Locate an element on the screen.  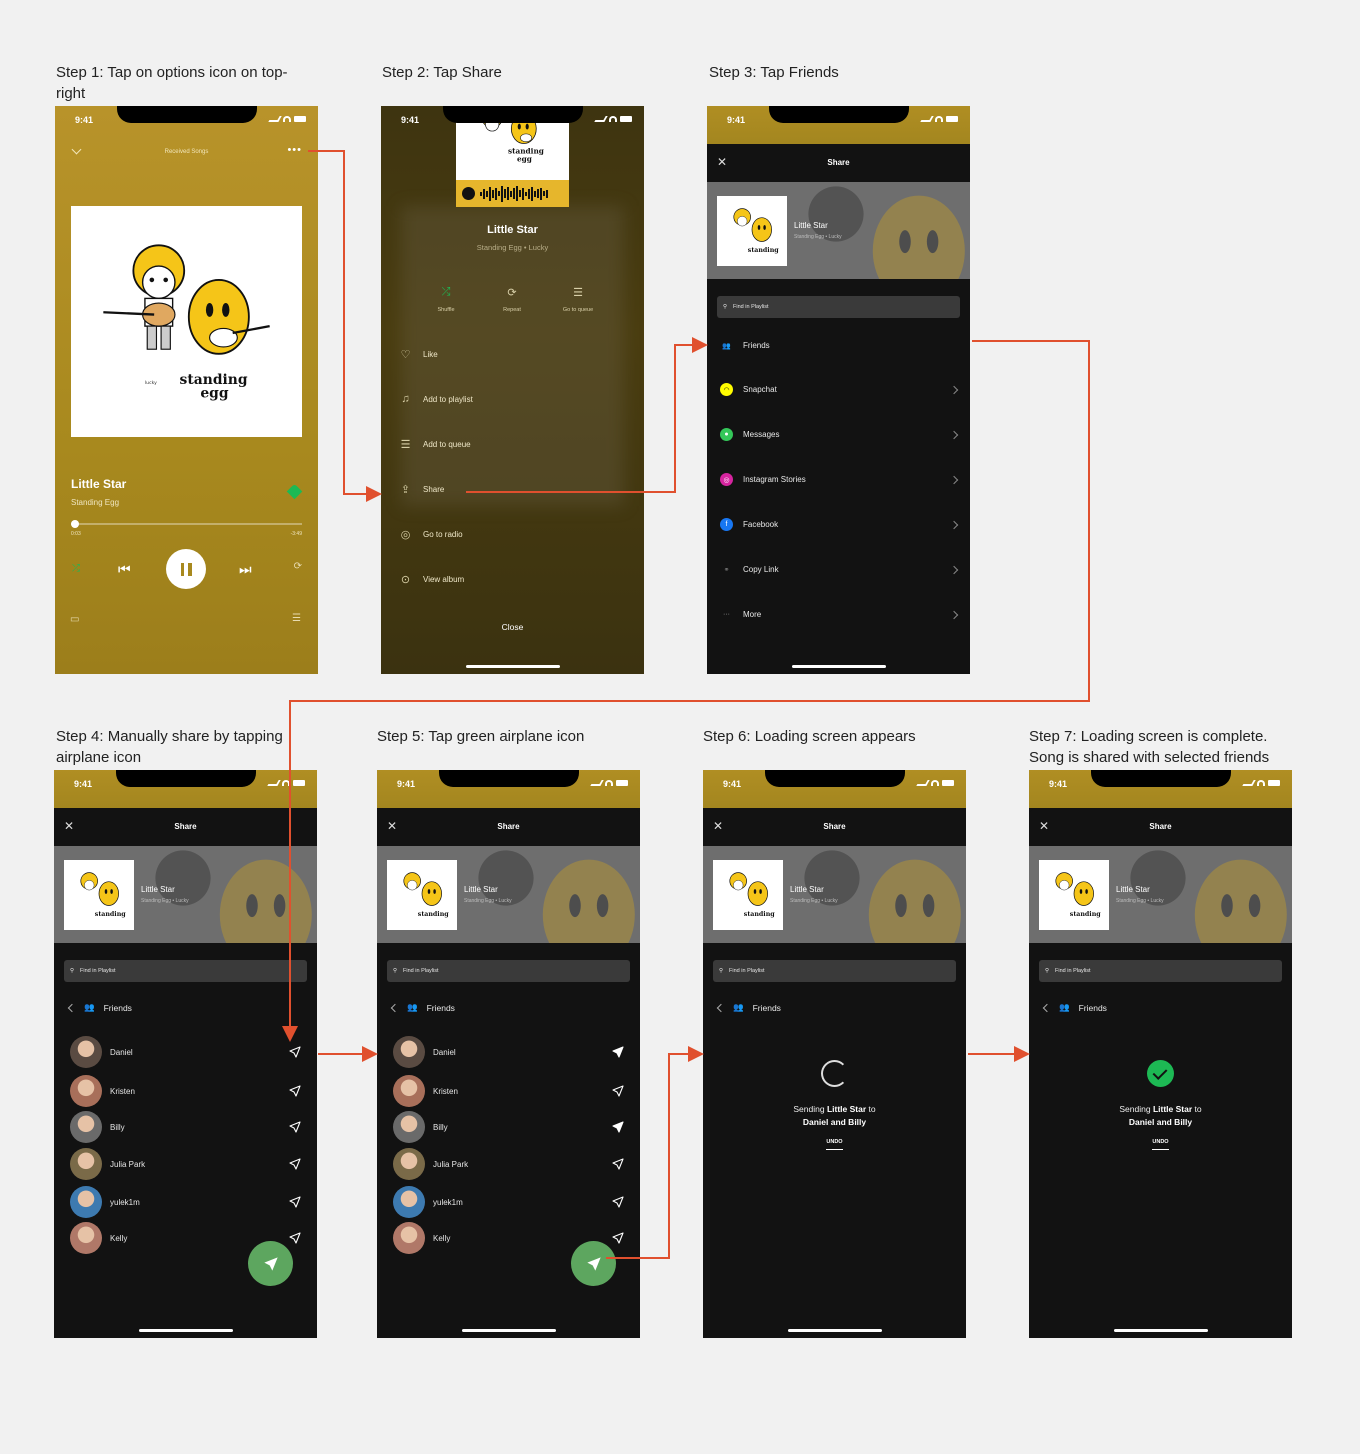
avatar is located at coordinates (409, 1091).